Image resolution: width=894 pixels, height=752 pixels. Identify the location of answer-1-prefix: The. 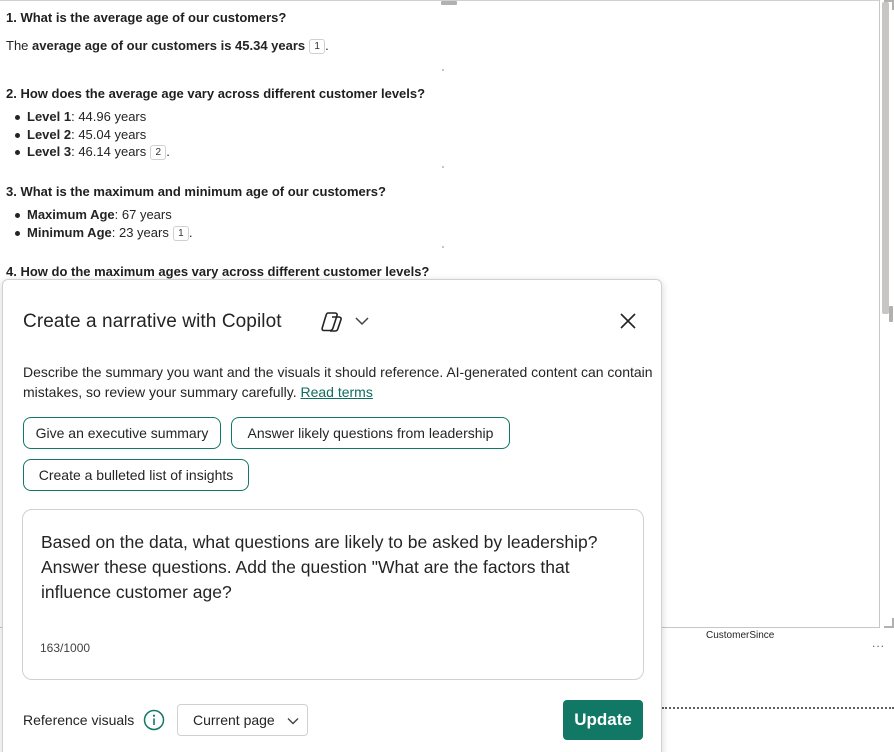
(19, 45).